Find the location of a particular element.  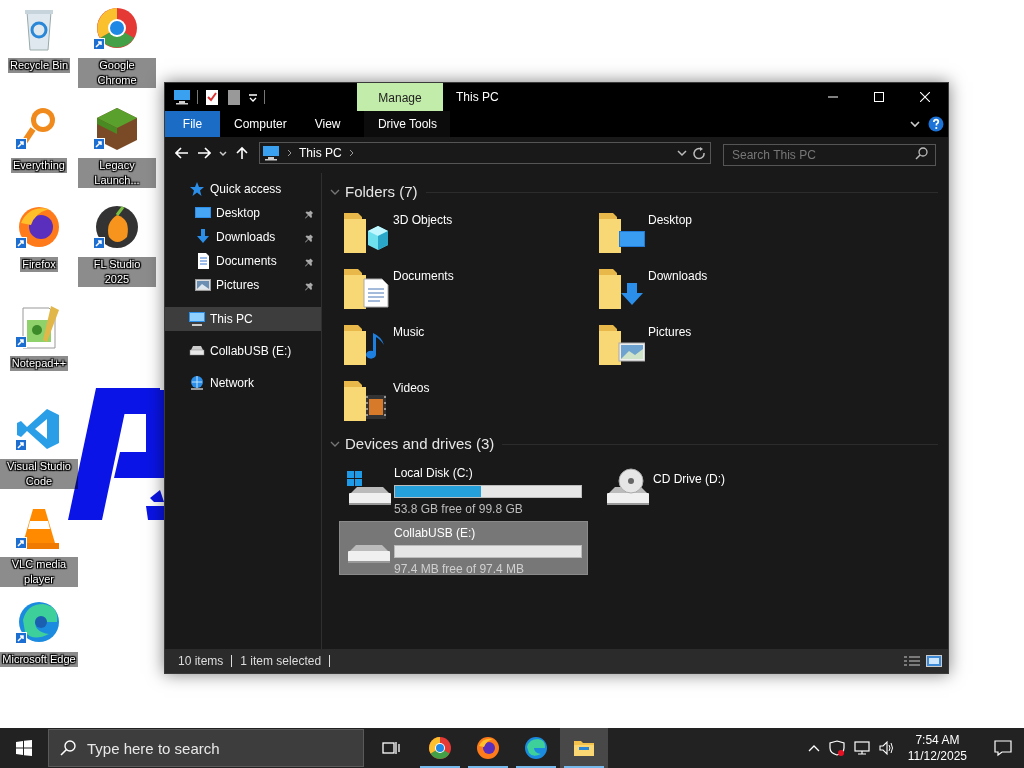

up-button is located at coordinates (242, 153).